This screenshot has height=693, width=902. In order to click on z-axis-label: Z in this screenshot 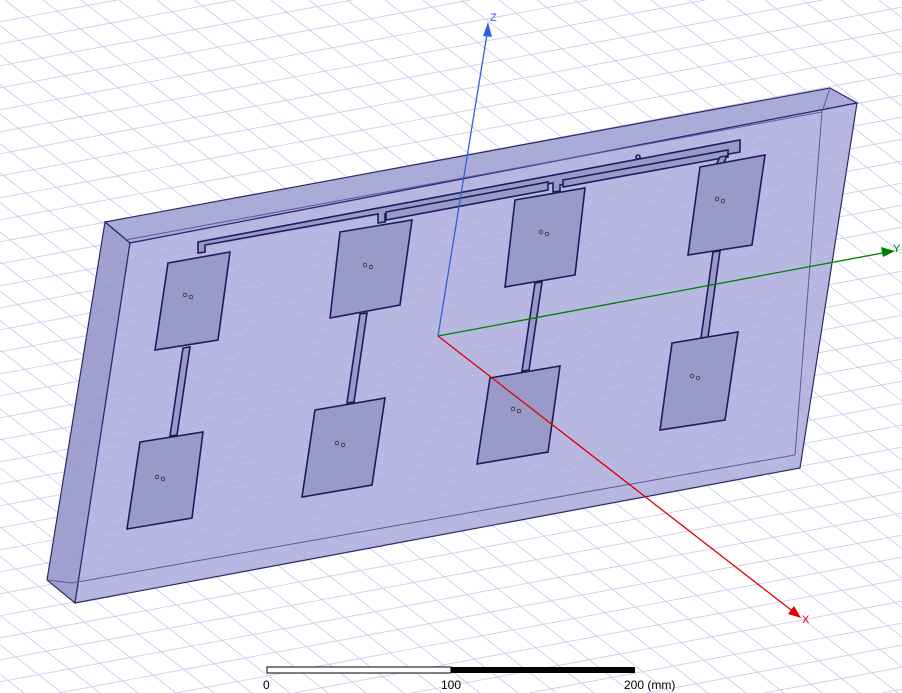, I will do `click(493, 18)`.